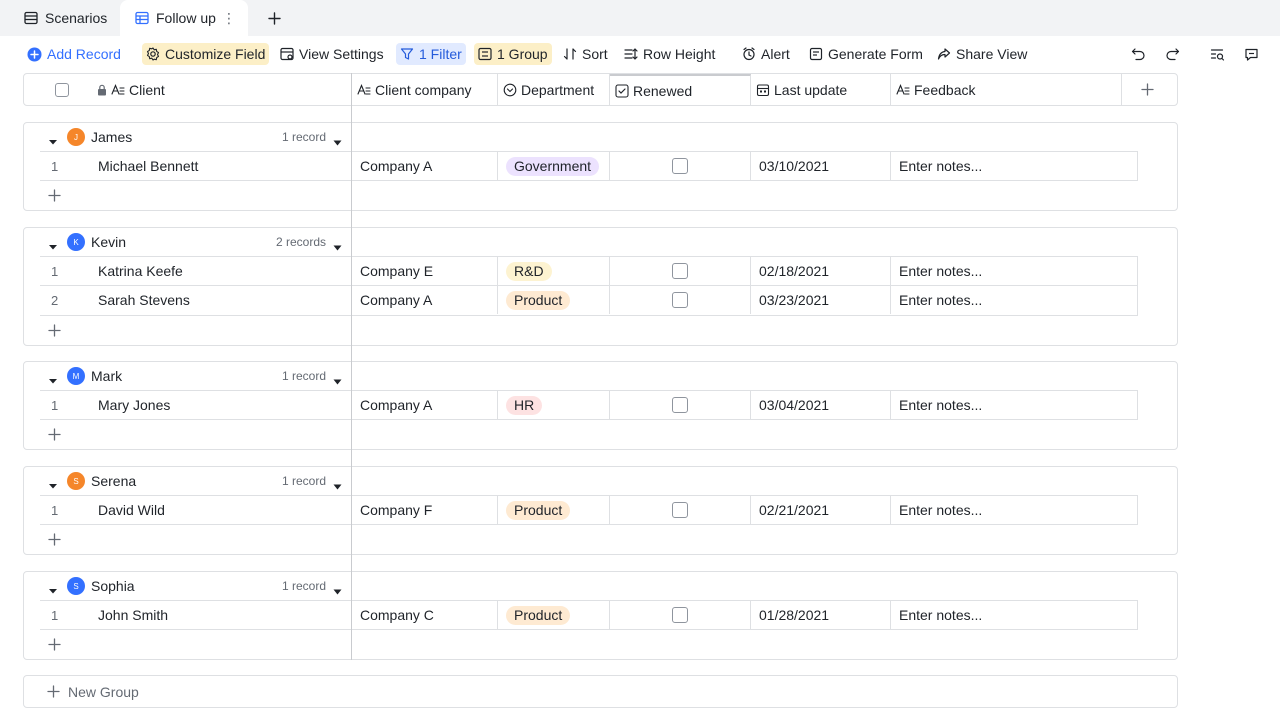 The image size is (1280, 725). What do you see at coordinates (425, 271) in the screenshot?
I see `cell-company: Company E` at bounding box center [425, 271].